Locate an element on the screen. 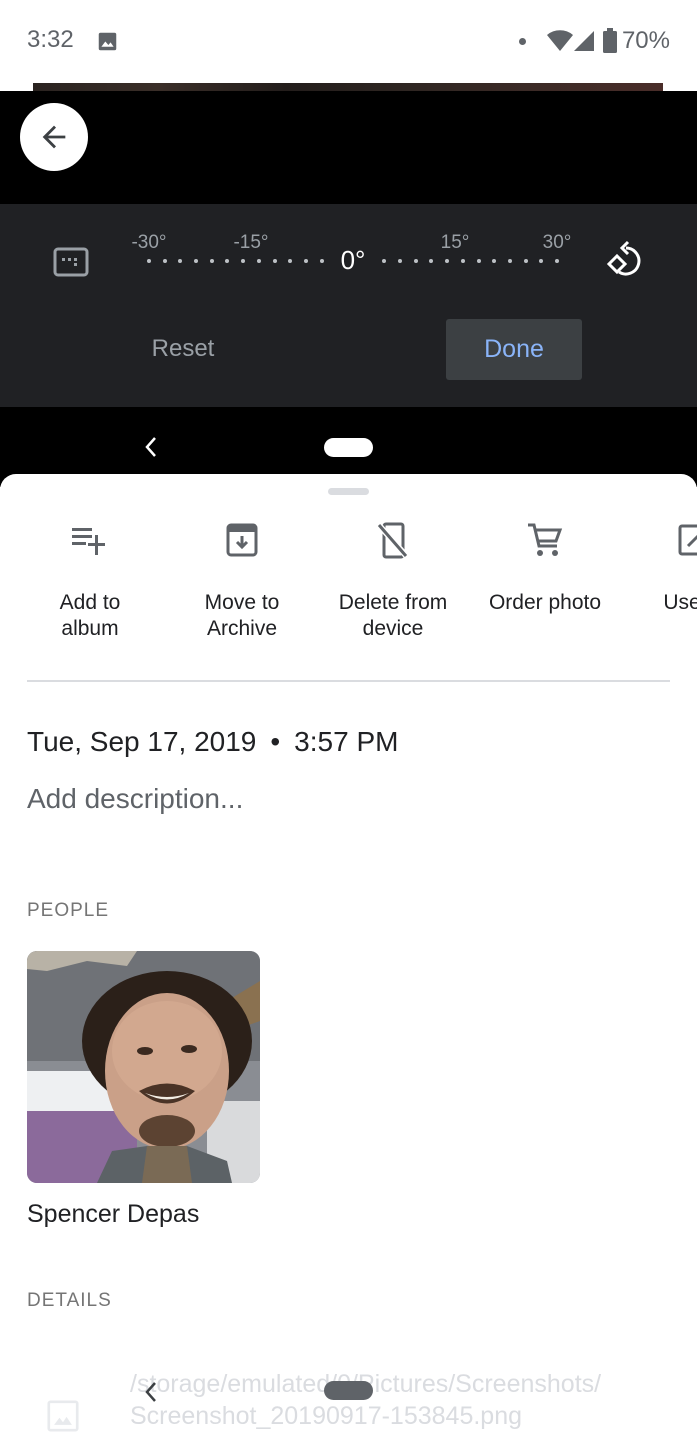  arrow-back-icon is located at coordinates (54, 137).